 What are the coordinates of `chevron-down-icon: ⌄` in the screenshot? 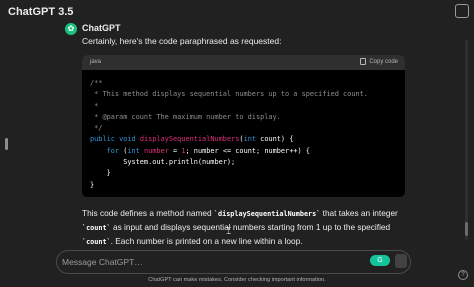 It's located at (62, 9).